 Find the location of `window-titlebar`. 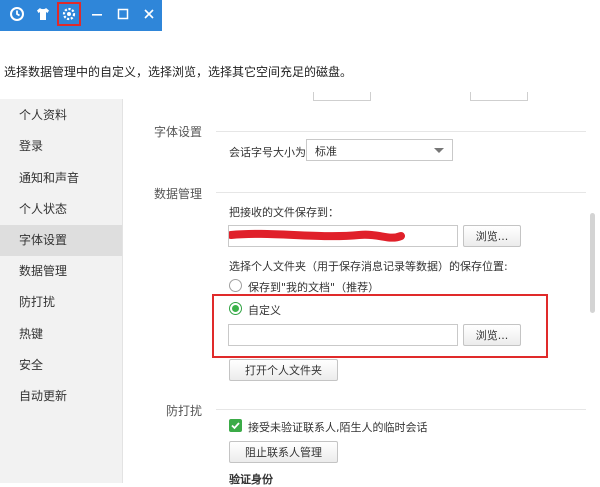

window-titlebar is located at coordinates (81, 15).